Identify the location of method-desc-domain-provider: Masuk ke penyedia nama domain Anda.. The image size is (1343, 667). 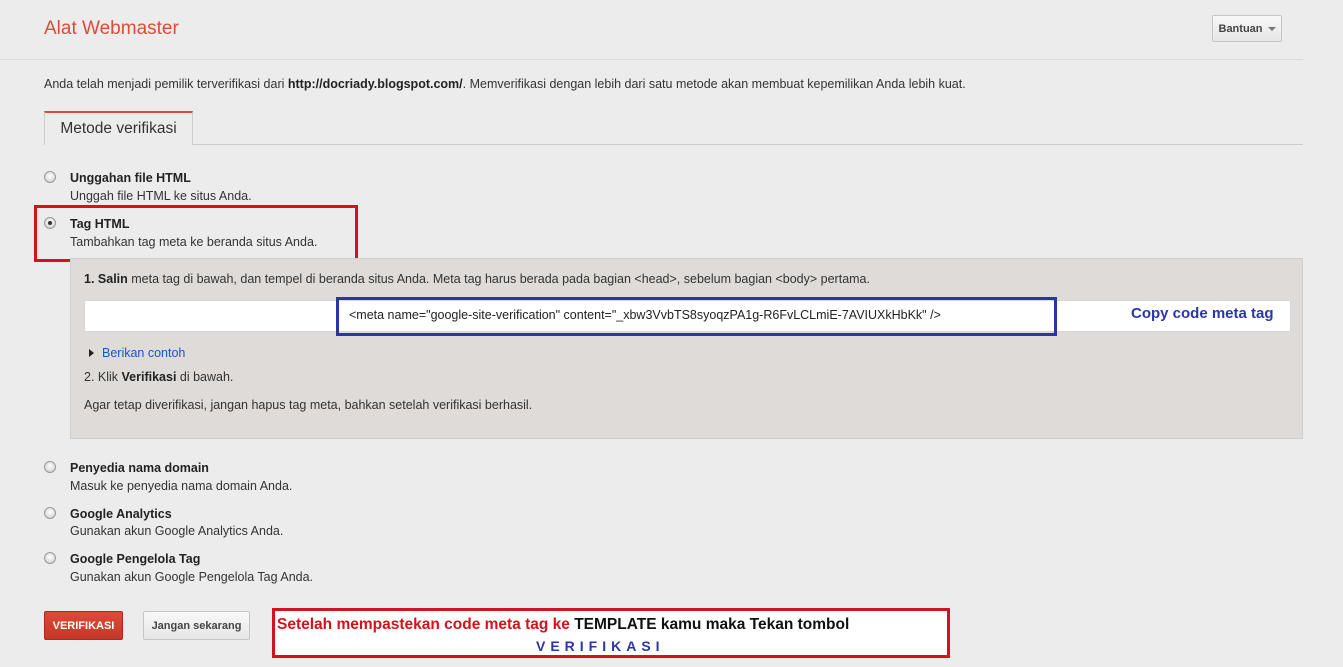
(181, 486).